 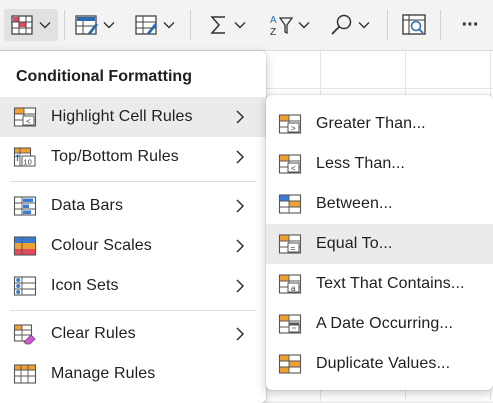 I want to click on menu-item-clear-rules: Clear Rules, so click(x=133, y=334).